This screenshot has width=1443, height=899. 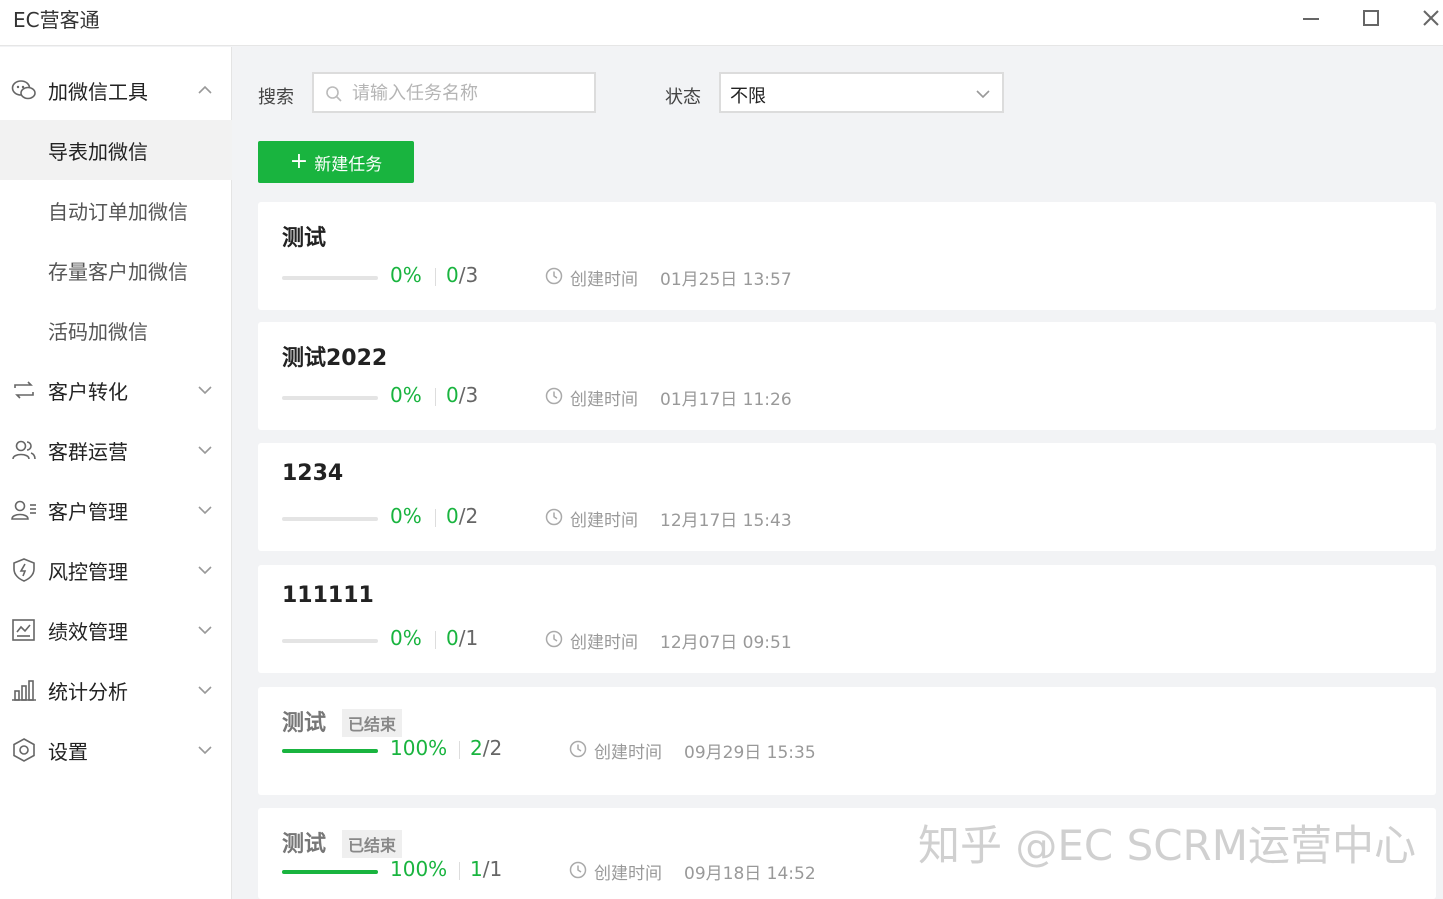 I want to click on progress-count: 0/1, so click(x=462, y=638).